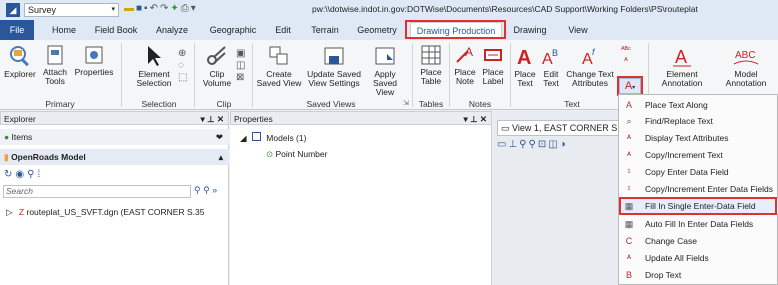 The height and width of the screenshot is (285, 778). What do you see at coordinates (155, 8) in the screenshot?
I see `undo-icon: ↶` at bounding box center [155, 8].